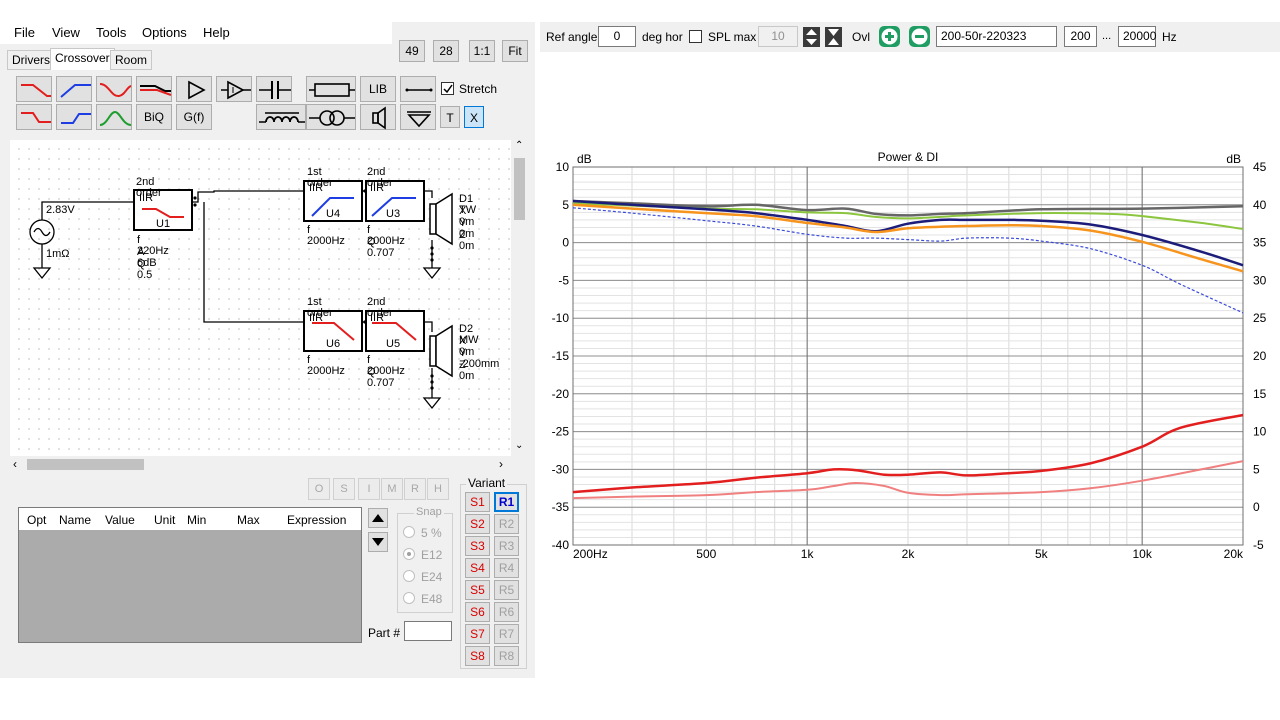 The width and height of the screenshot is (1280, 720). What do you see at coordinates (919, 36) in the screenshot?
I see `remove-overlay-button` at bounding box center [919, 36].